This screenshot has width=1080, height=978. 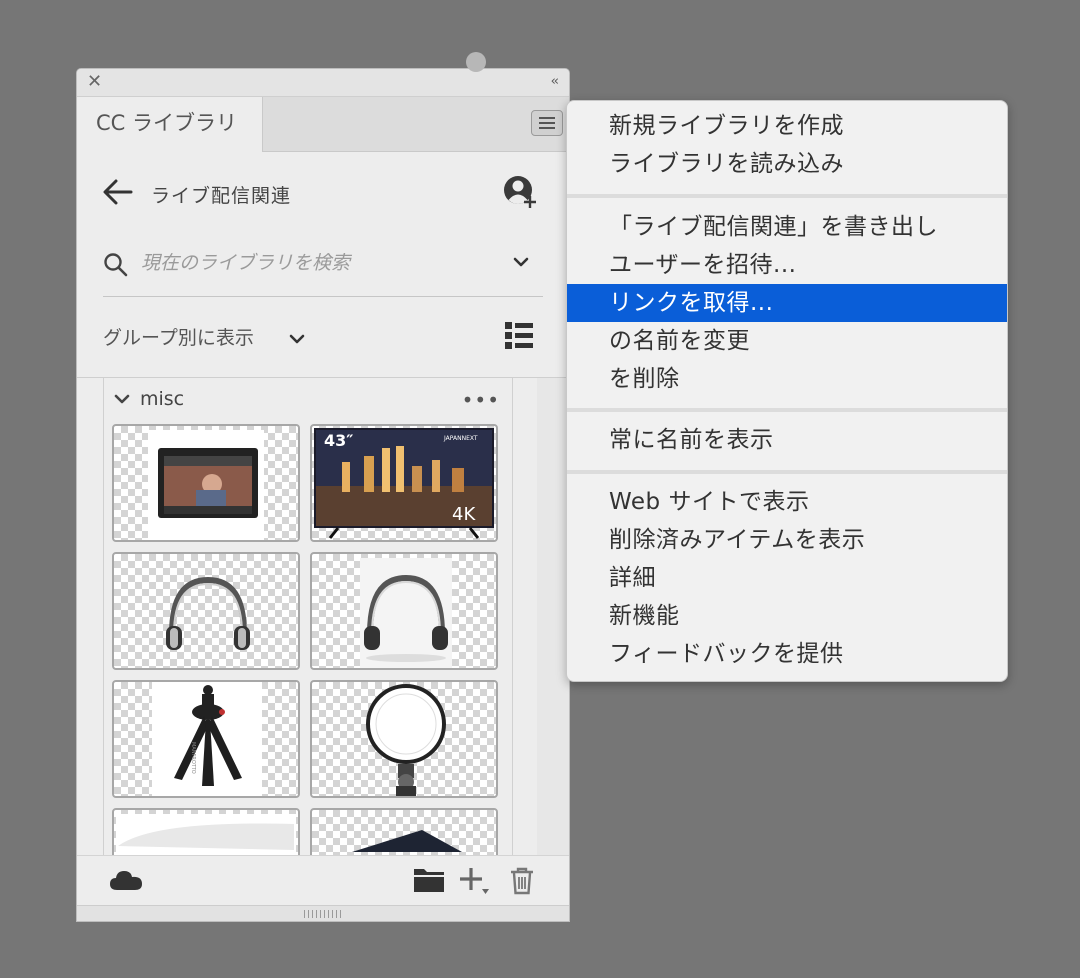 I want to click on menu-item-import-library: ライブラリを読み込み, so click(x=787, y=164).